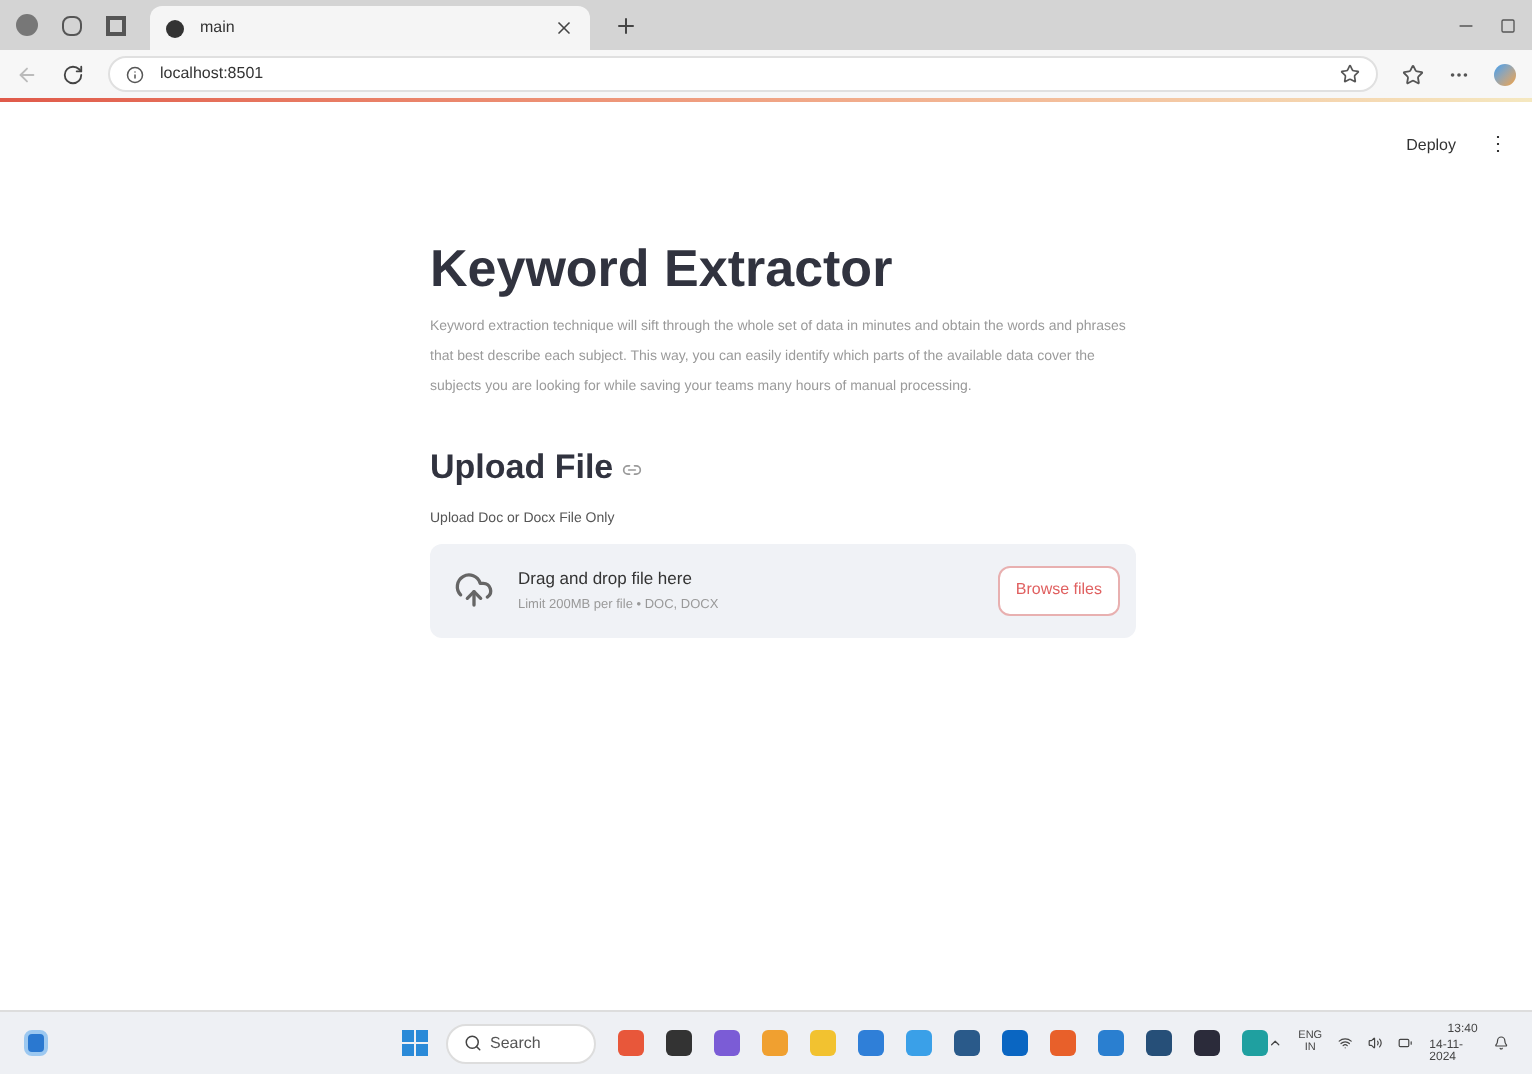 The image size is (1532, 1074). What do you see at coordinates (175, 28) in the screenshot?
I see `favicon-icon` at bounding box center [175, 28].